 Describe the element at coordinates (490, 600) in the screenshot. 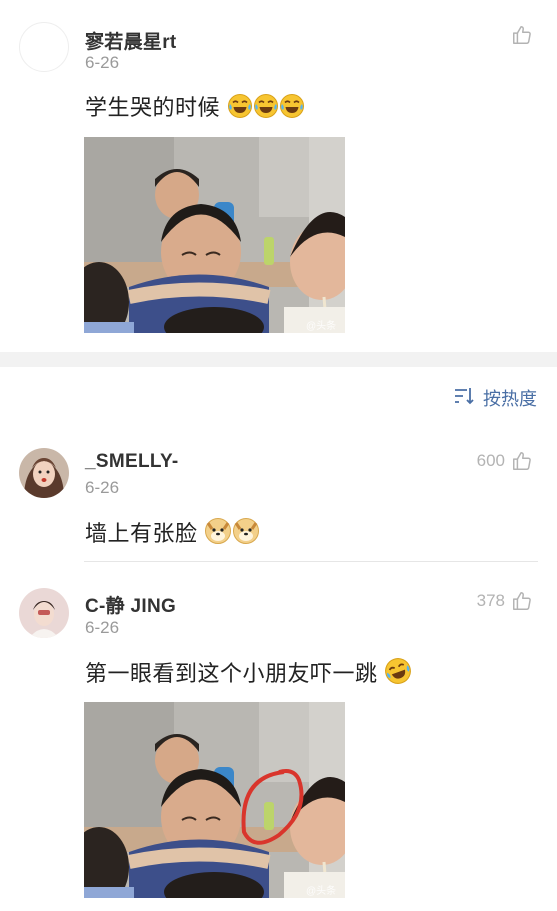

I see `like-count: 378` at that location.